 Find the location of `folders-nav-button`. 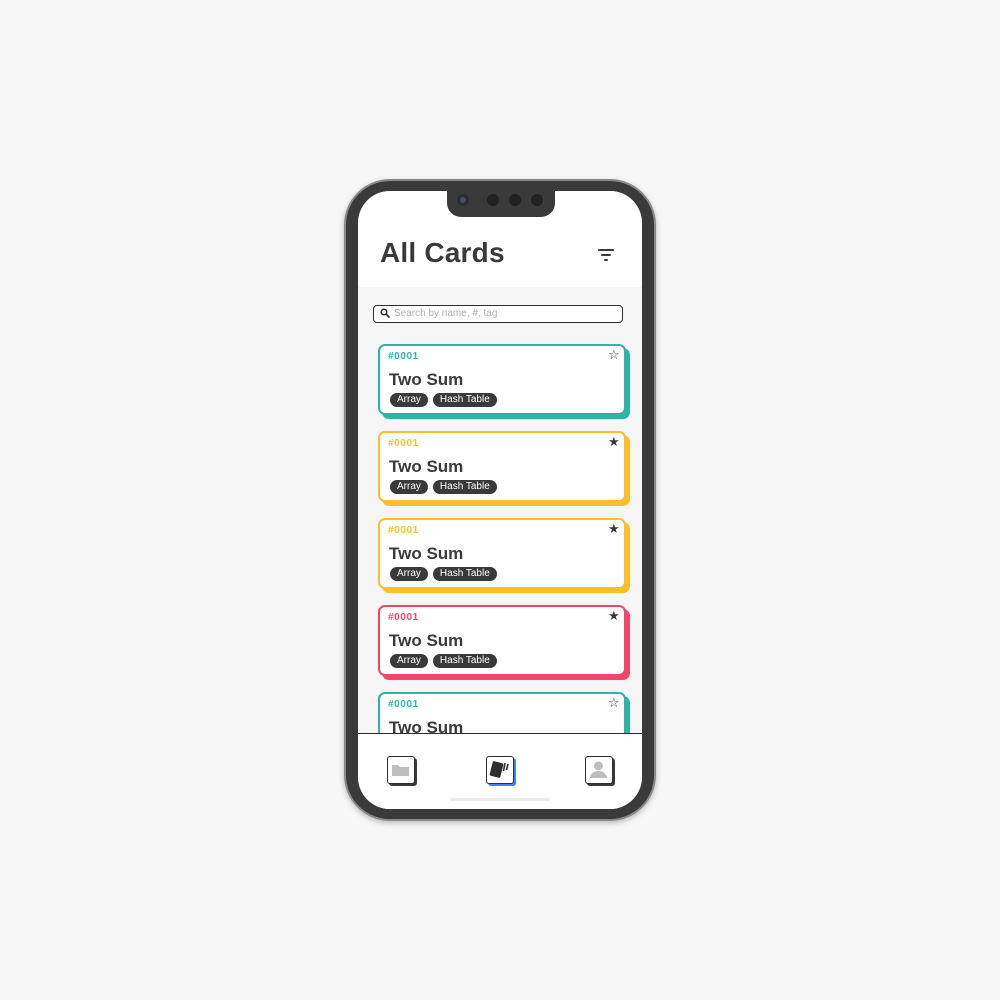

folders-nav-button is located at coordinates (401, 770).